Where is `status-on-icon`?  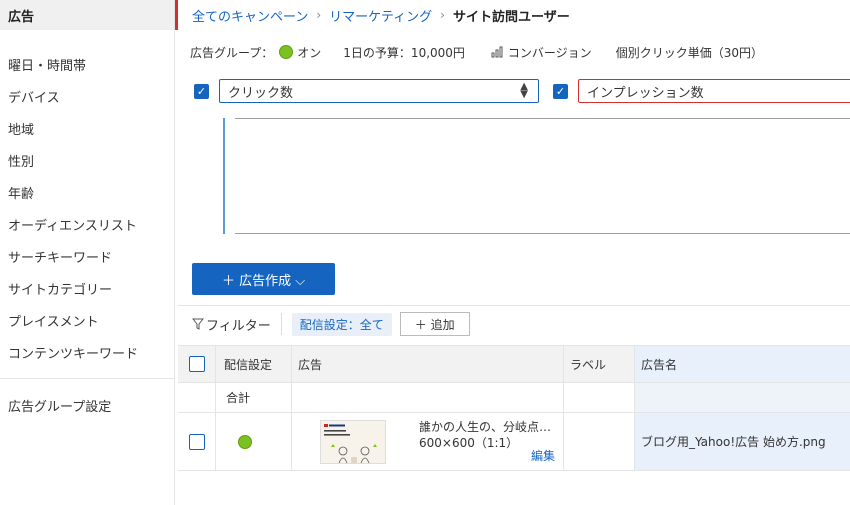
status-on-icon is located at coordinates (286, 52).